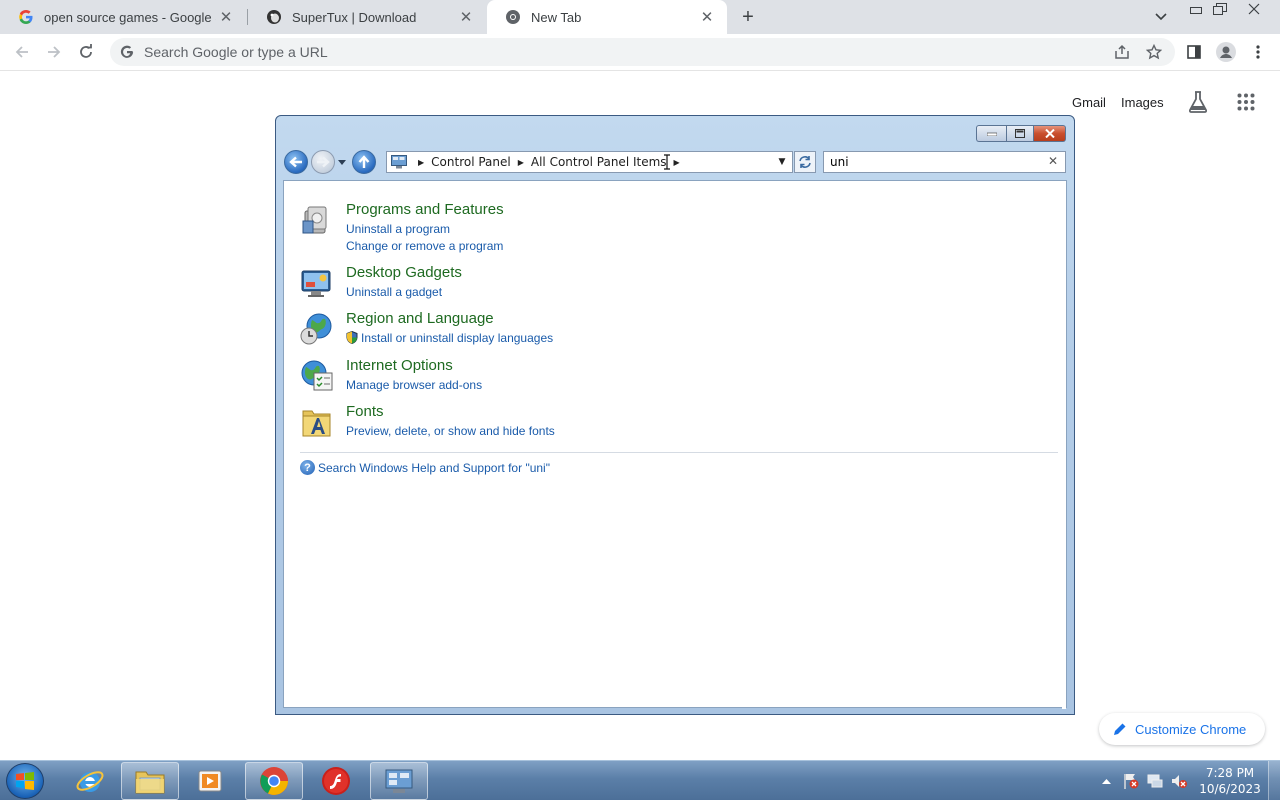  What do you see at coordinates (457, 338) in the screenshot?
I see `result-link-text: Install or uninstall display languages` at bounding box center [457, 338].